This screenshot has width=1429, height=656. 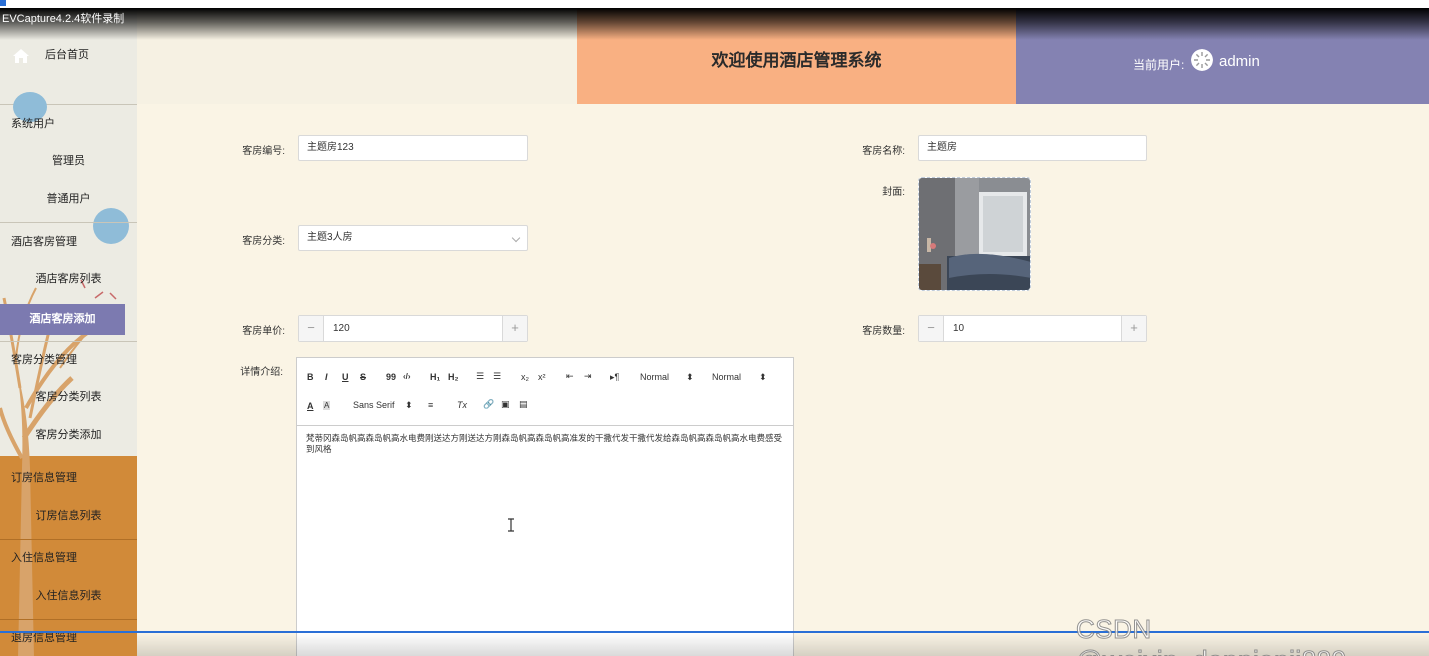 What do you see at coordinates (326, 377) in the screenshot?
I see `italic-button: I` at bounding box center [326, 377].